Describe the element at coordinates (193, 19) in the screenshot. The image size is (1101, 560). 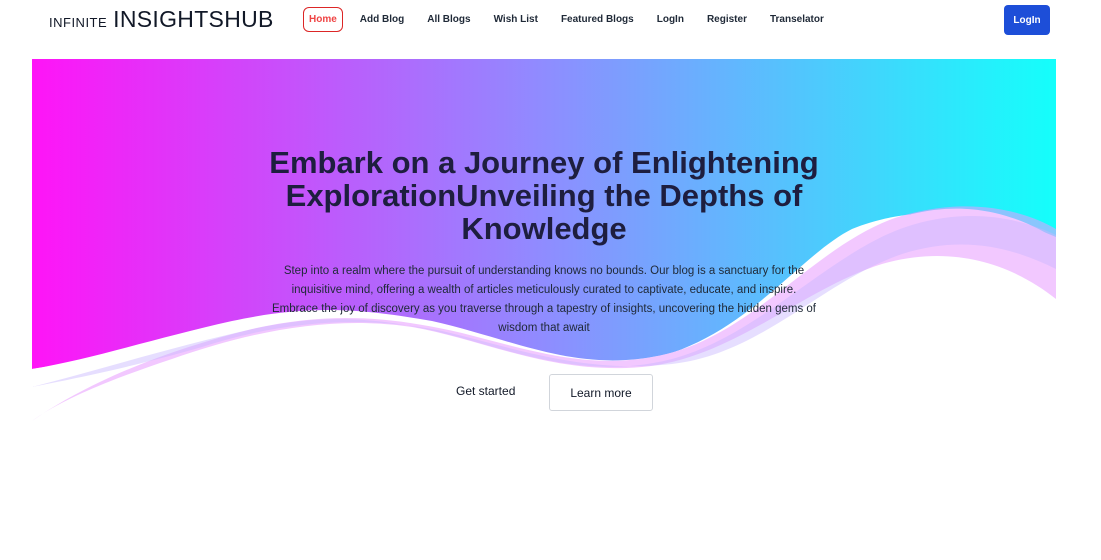
I see `brand-name: INSIGHTSHUB` at that location.